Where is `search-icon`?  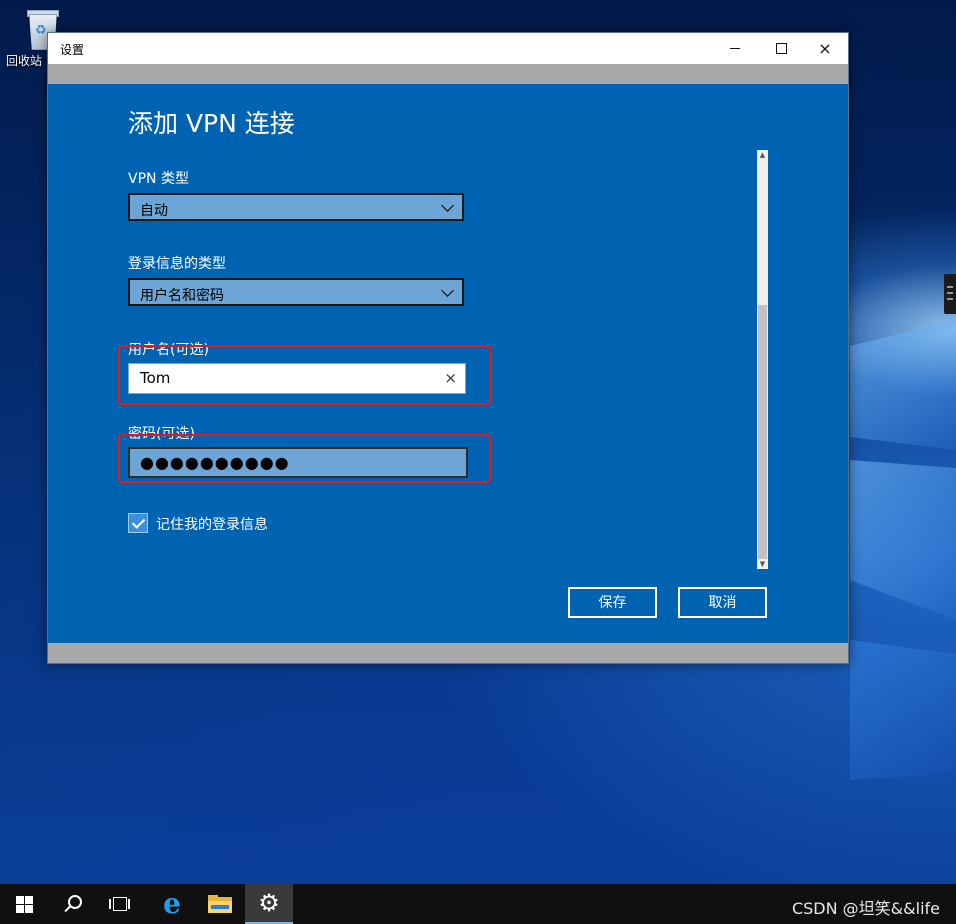
search-icon is located at coordinates (72, 904).